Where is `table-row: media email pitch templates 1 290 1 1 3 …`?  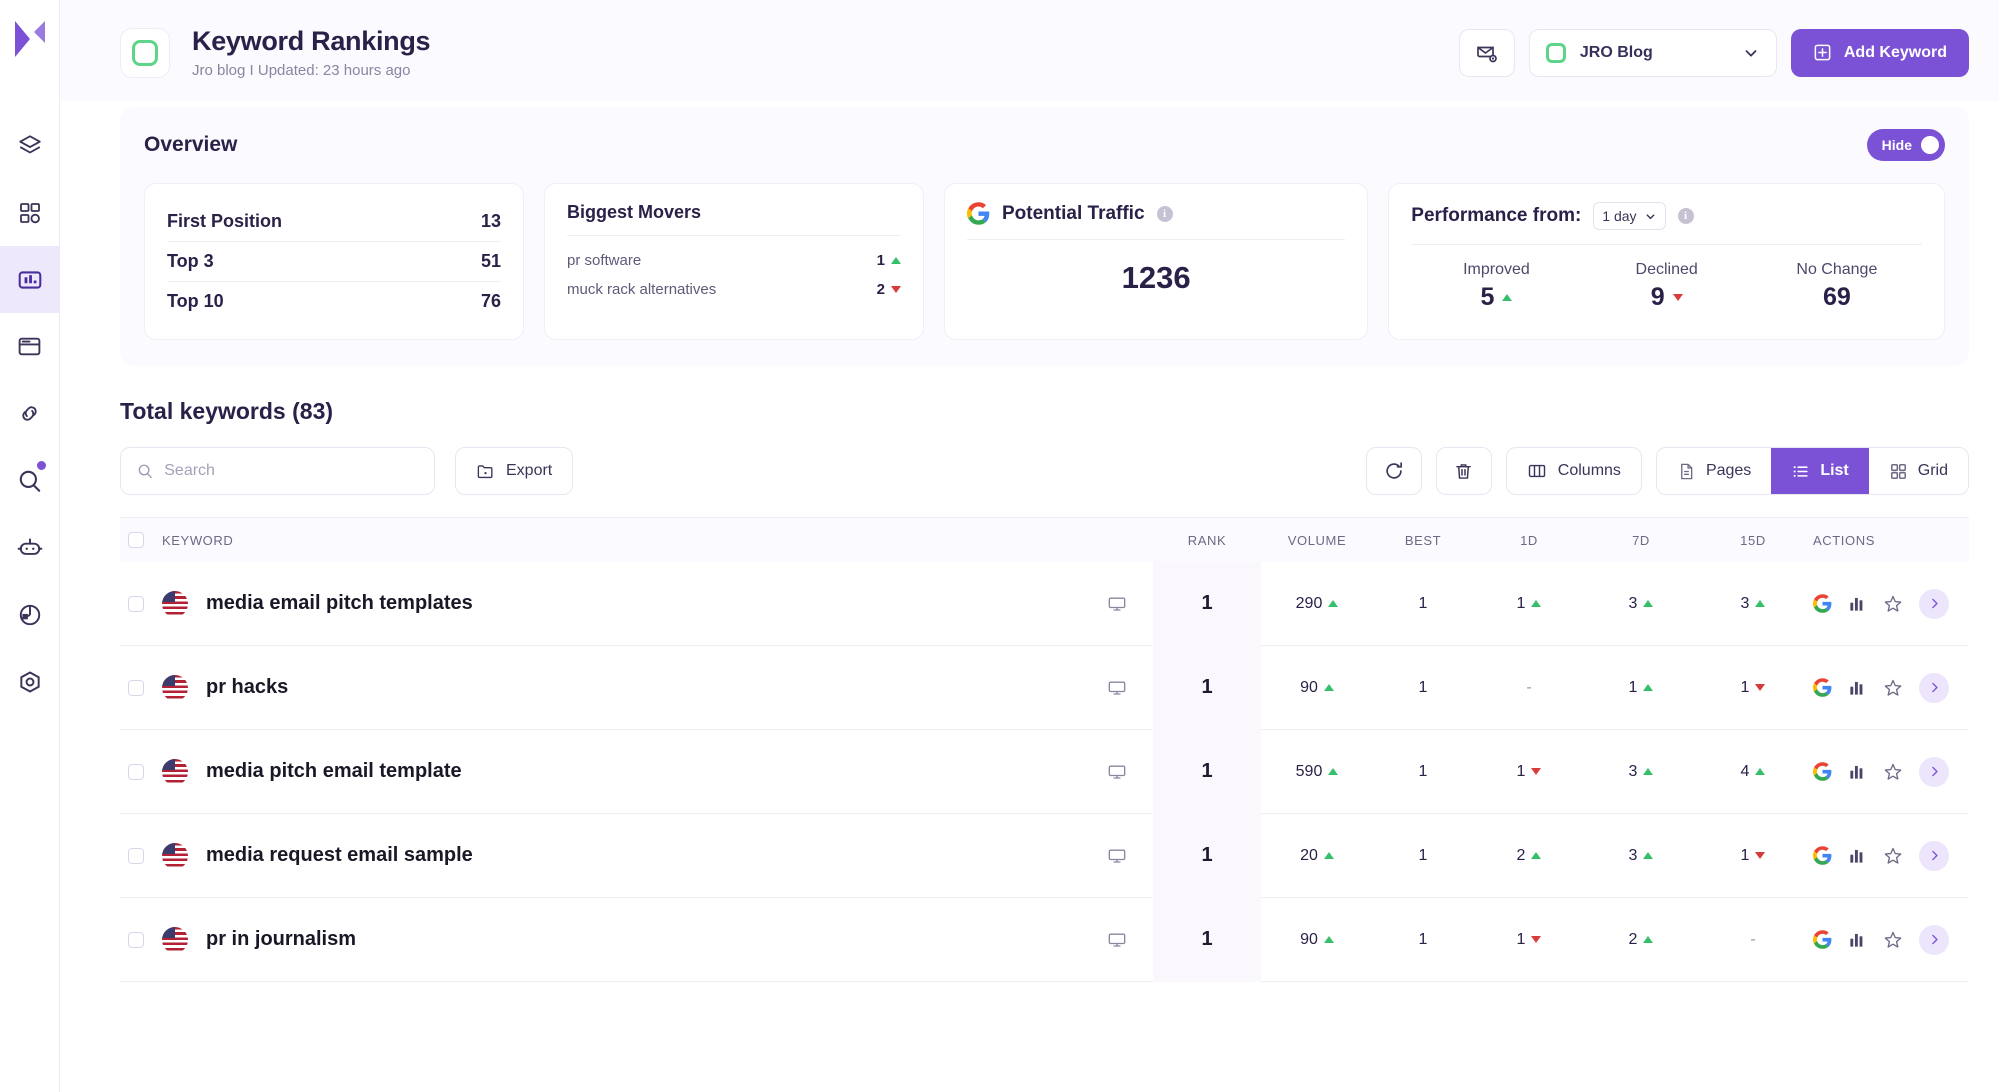
table-row: media email pitch templates 1 290 1 1 3 … is located at coordinates (1044, 604).